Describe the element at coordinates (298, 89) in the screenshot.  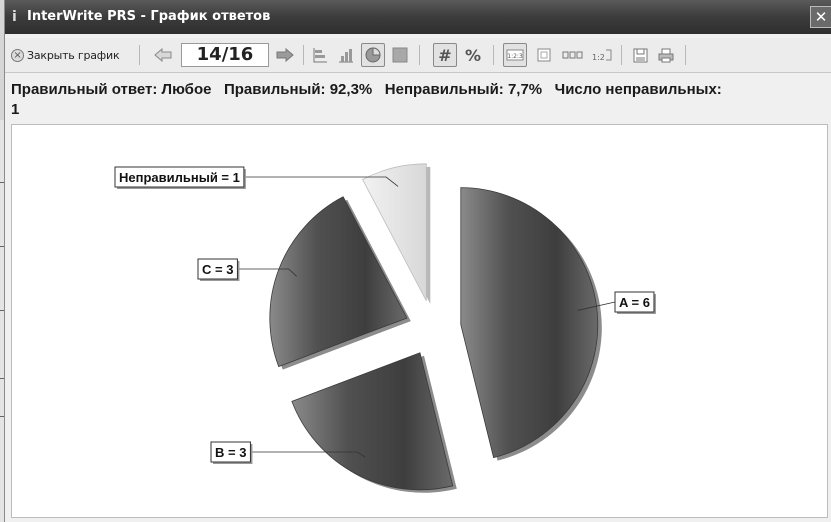
I see `correct-percent-text: Правильный: 92,3%` at that location.